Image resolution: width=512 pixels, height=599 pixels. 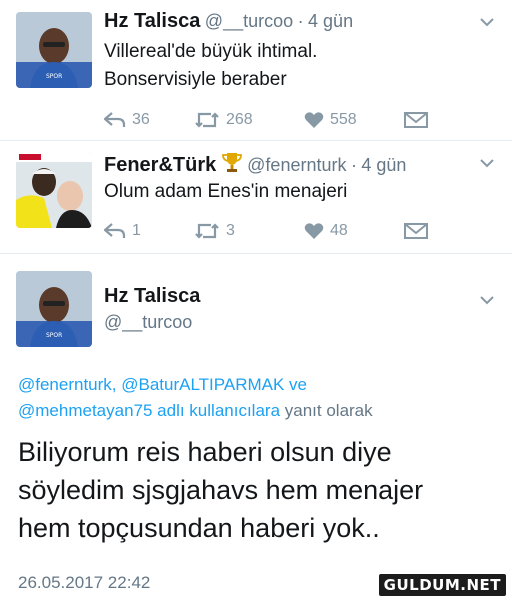 I want to click on tweet-header: Fener&Türk @fenernturk · 4 gün, so click(x=308, y=164).